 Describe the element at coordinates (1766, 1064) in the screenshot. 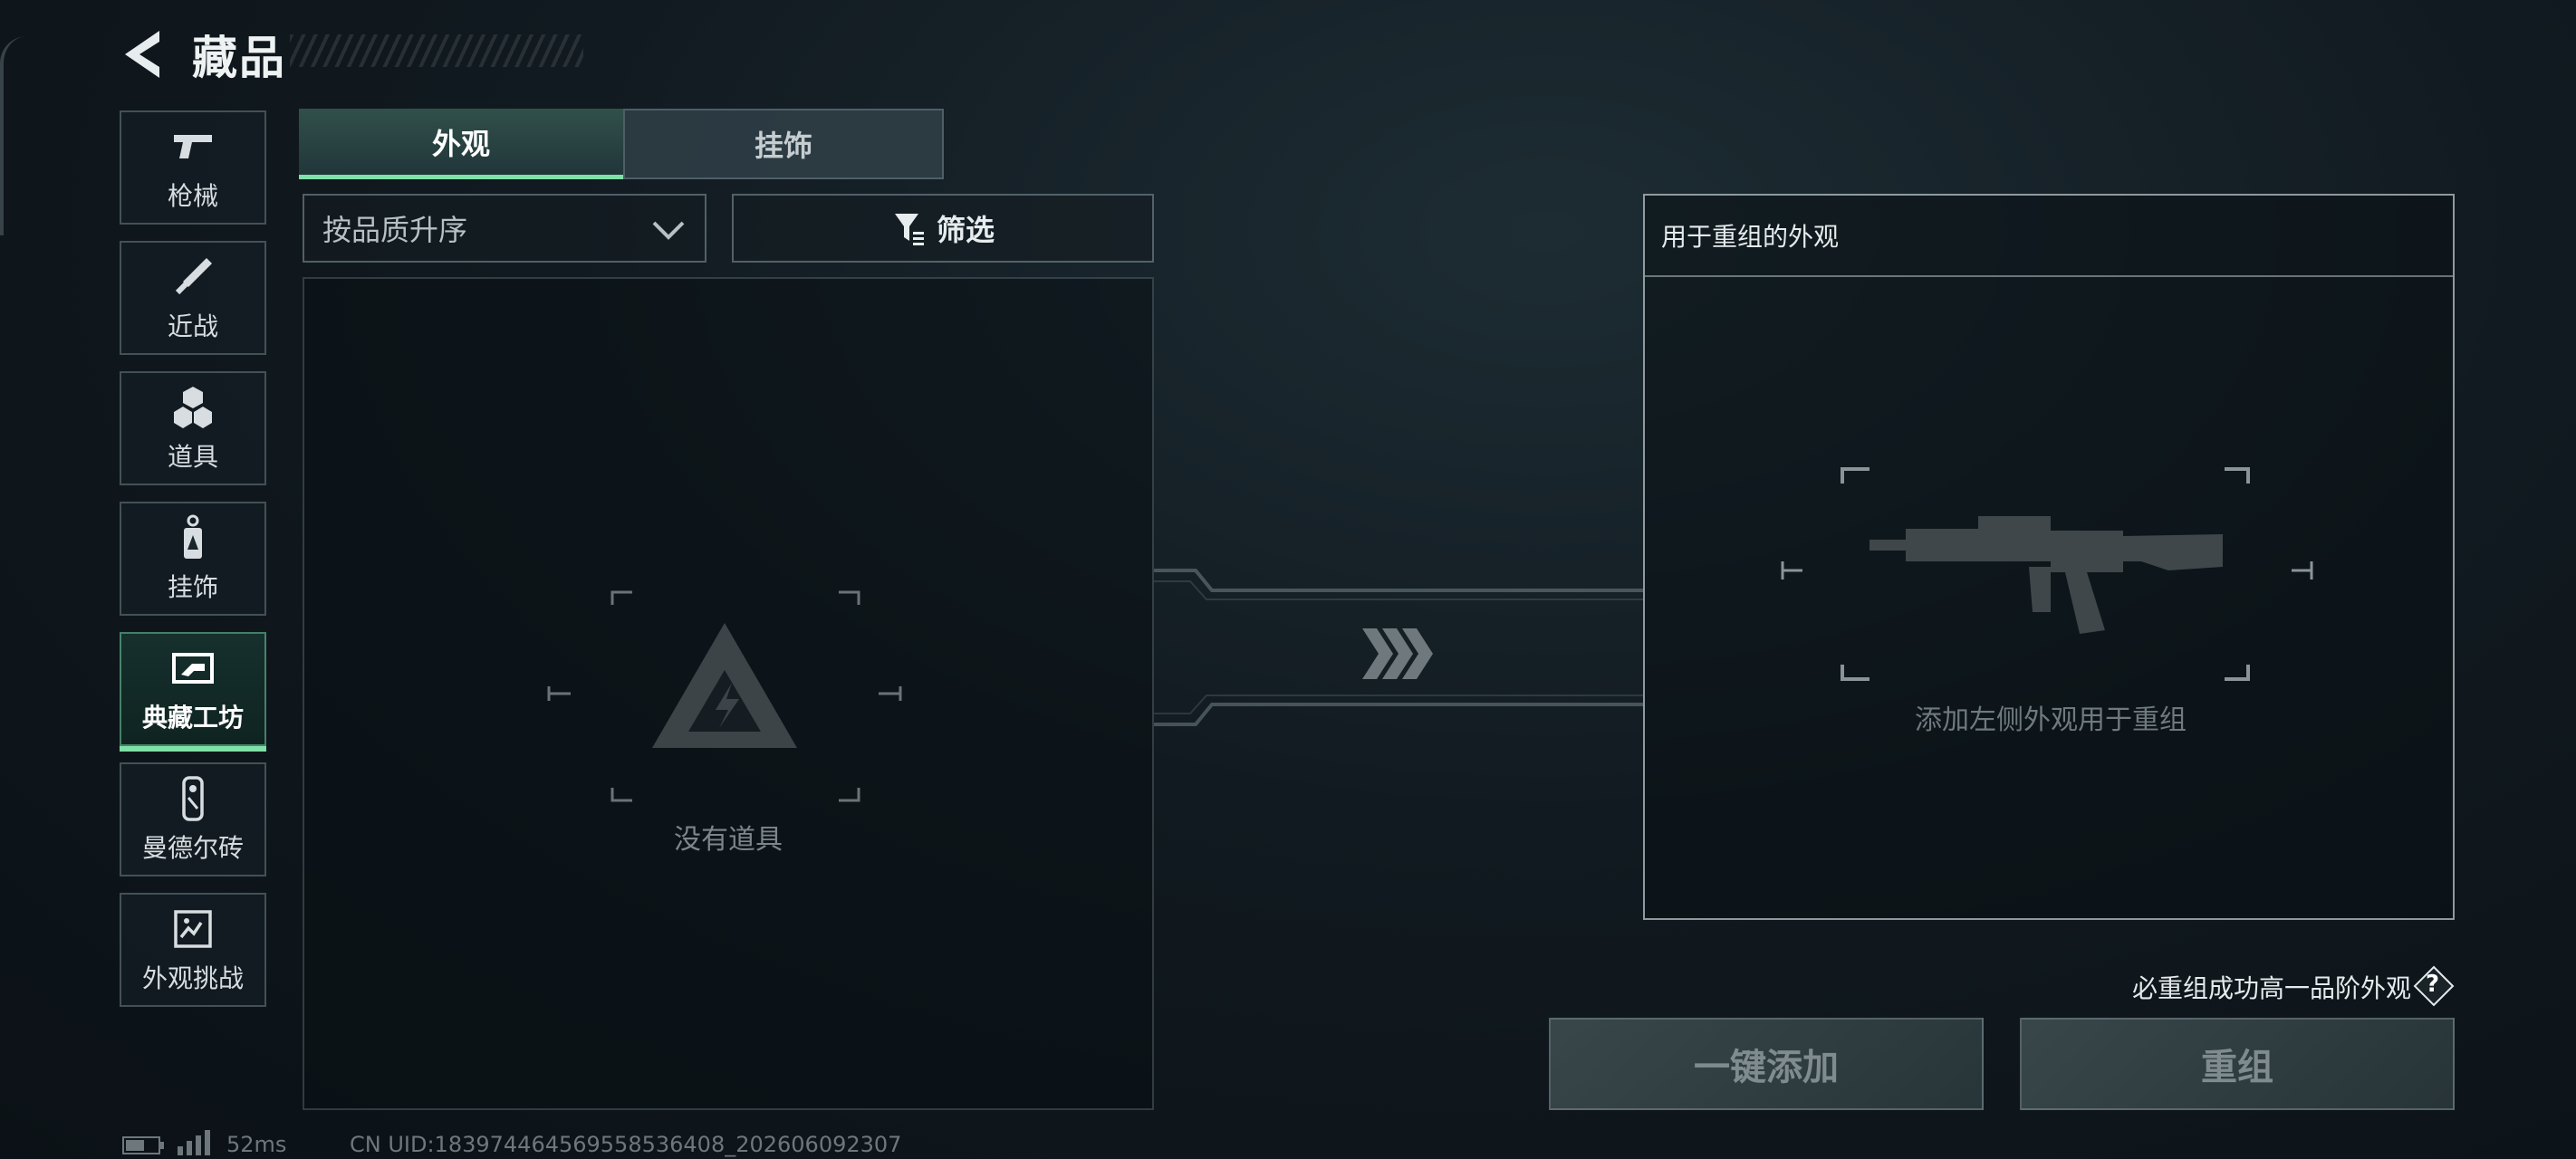

I see `add-all-button: 一键添加` at that location.